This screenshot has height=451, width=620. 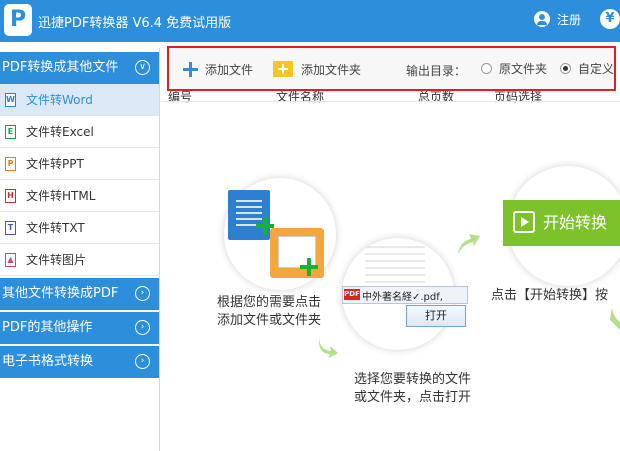 I want to click on sidebar-item-word: W 文件转Word, so click(x=79, y=100).